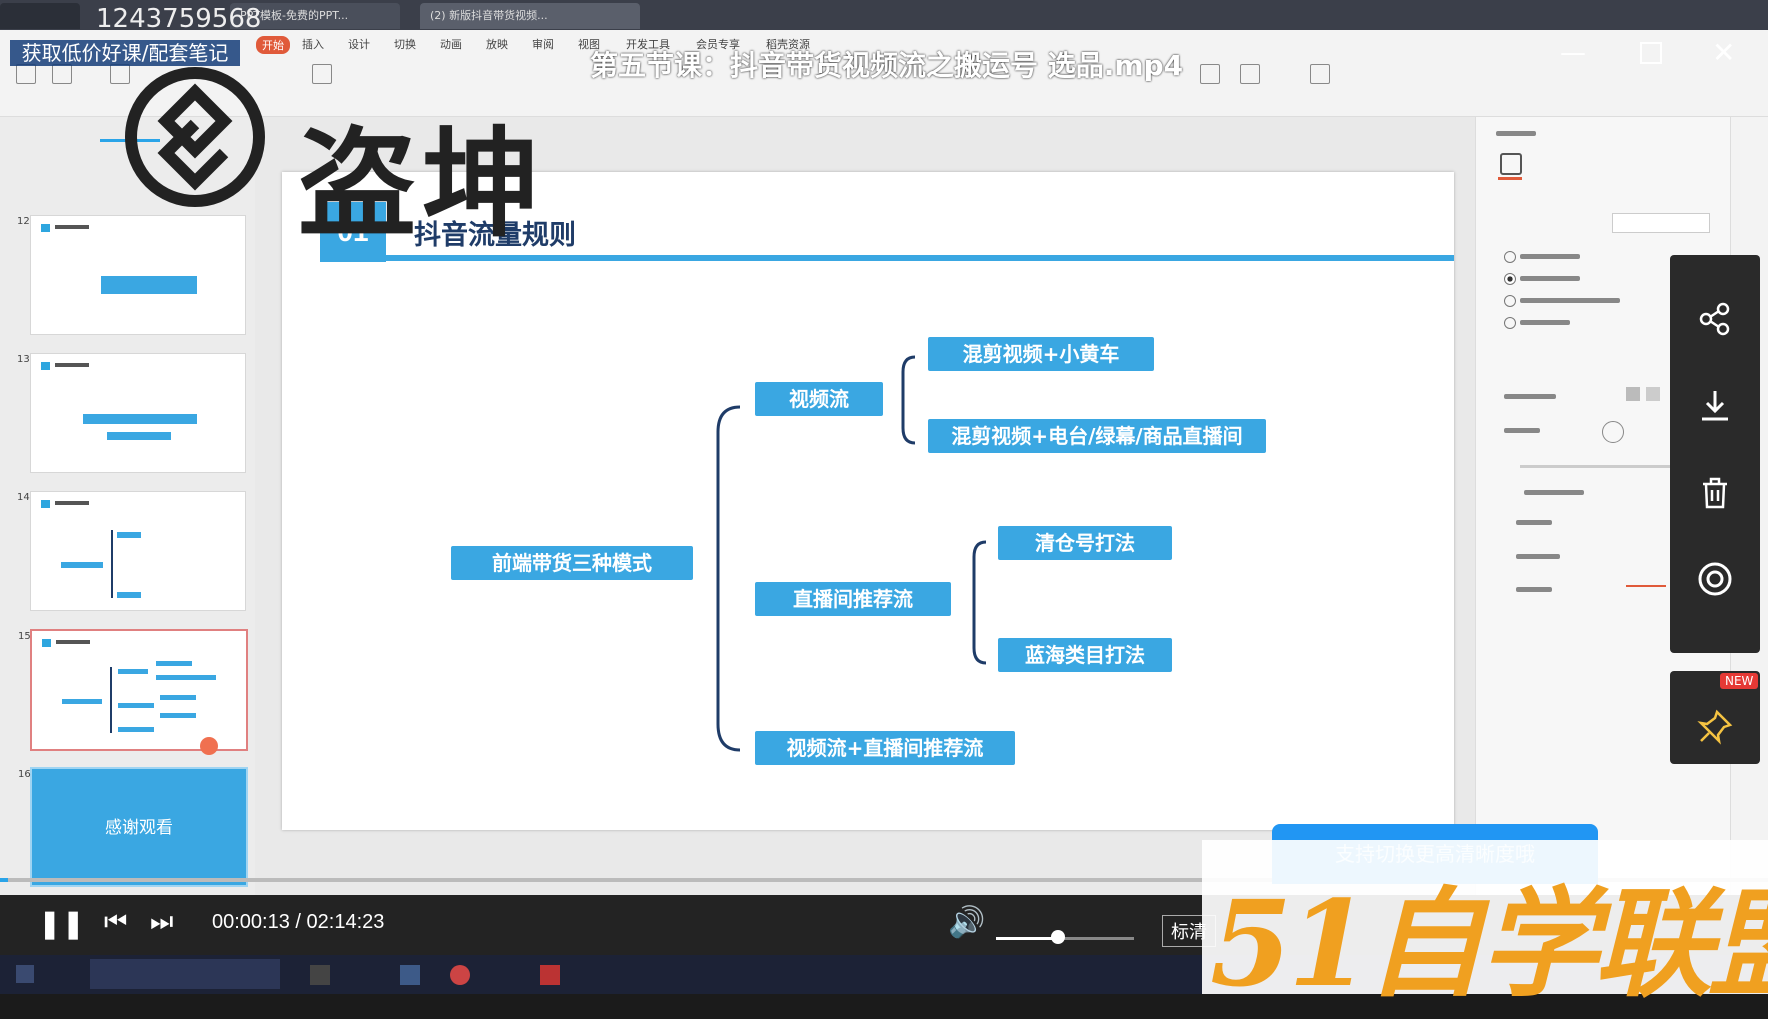 The height and width of the screenshot is (1019, 1768). I want to click on record-icon, so click(1715, 579).